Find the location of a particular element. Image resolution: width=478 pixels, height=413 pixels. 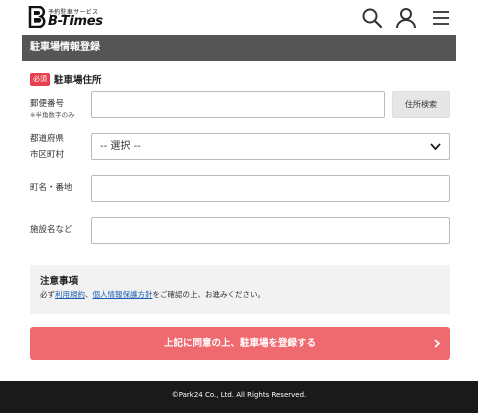

postal-code-input is located at coordinates (238, 104).